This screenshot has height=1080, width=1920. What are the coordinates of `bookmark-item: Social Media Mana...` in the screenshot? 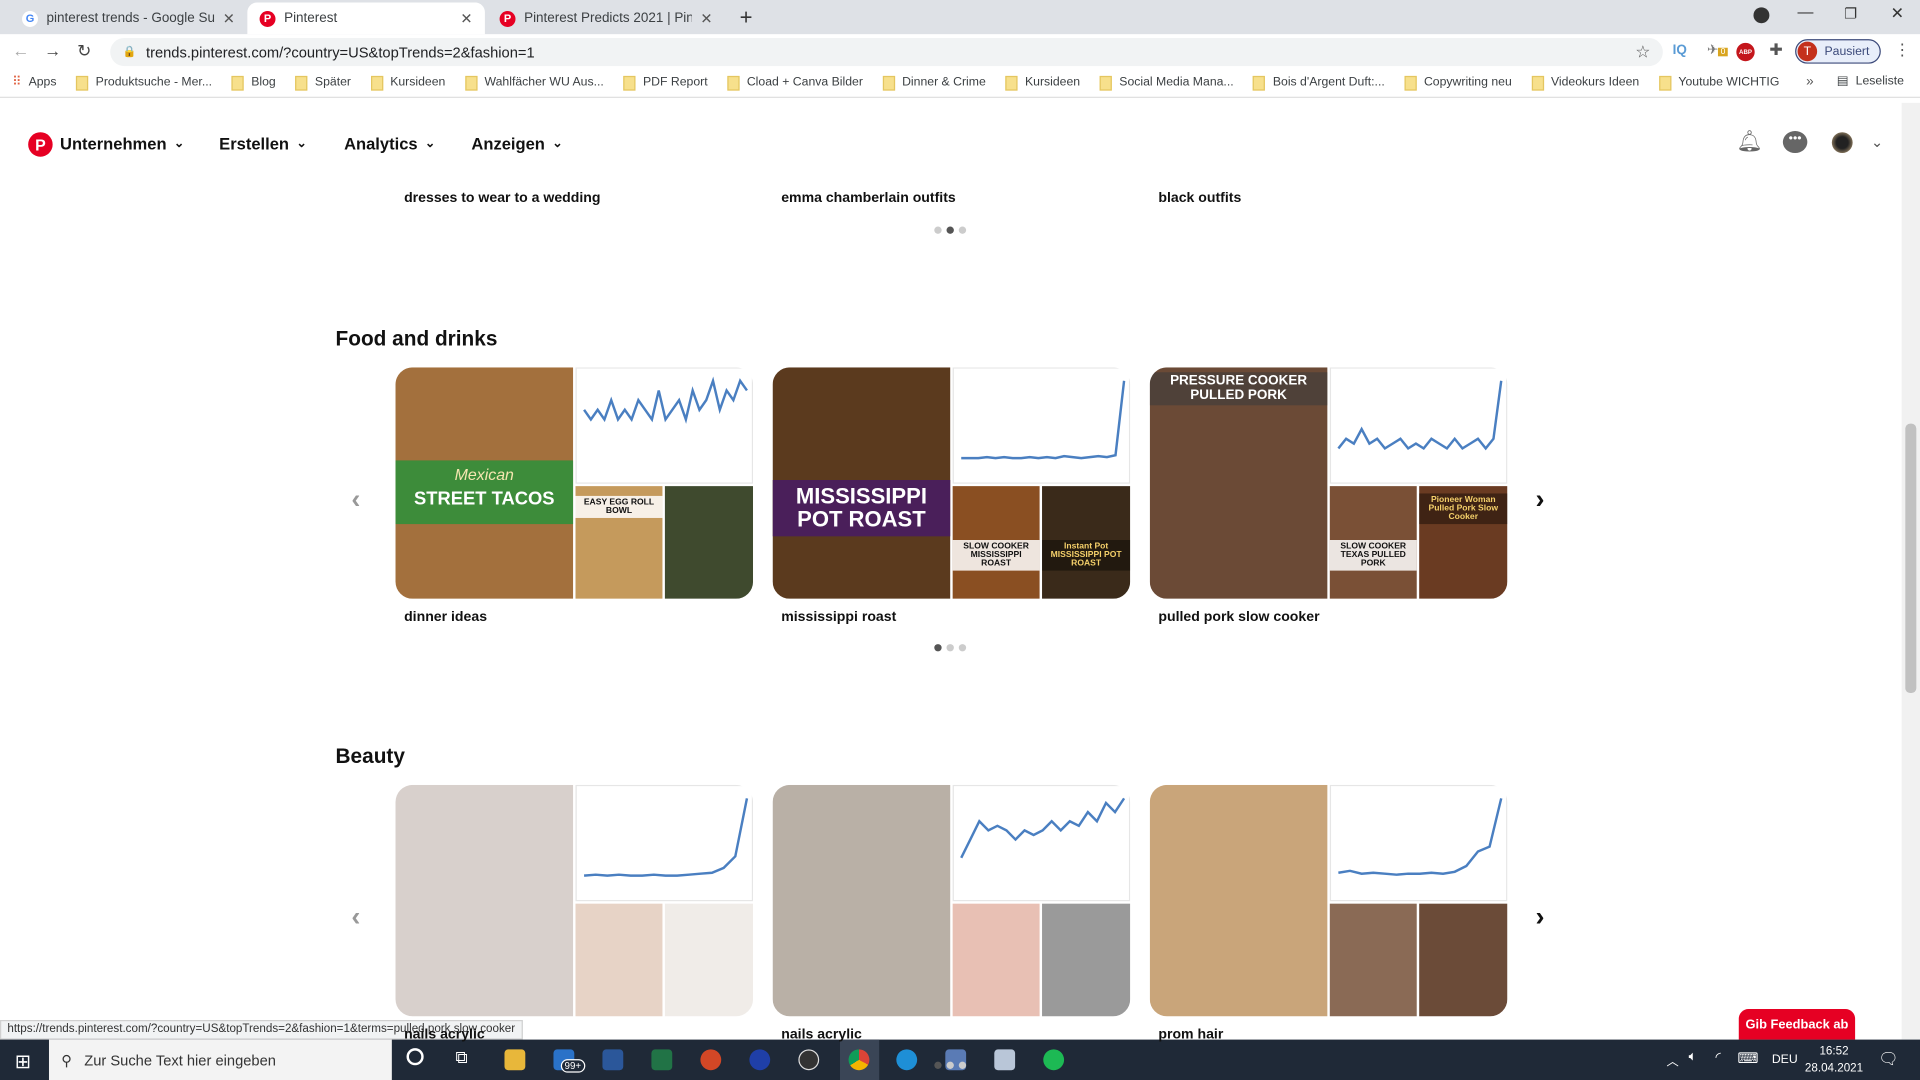 It's located at (1166, 83).